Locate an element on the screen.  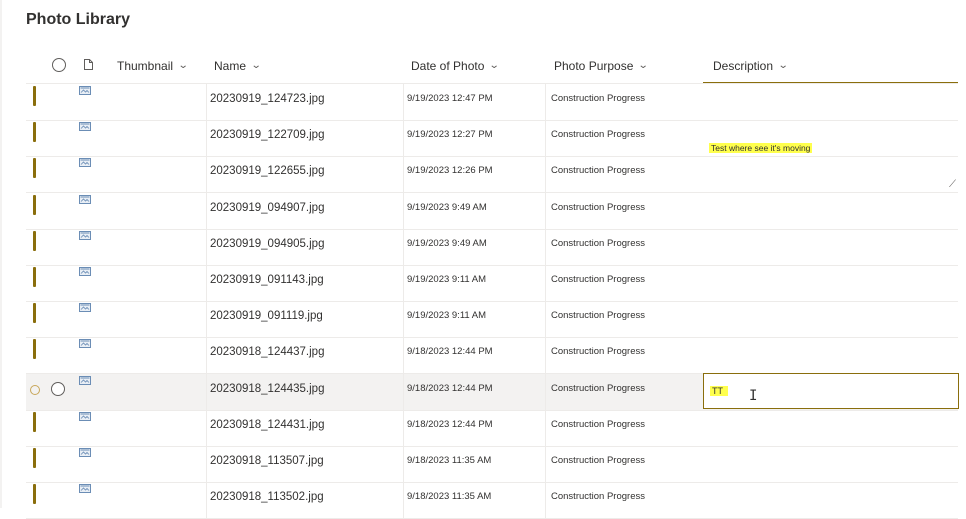
column-header-description: Description ⌄ is located at coordinates (751, 66).